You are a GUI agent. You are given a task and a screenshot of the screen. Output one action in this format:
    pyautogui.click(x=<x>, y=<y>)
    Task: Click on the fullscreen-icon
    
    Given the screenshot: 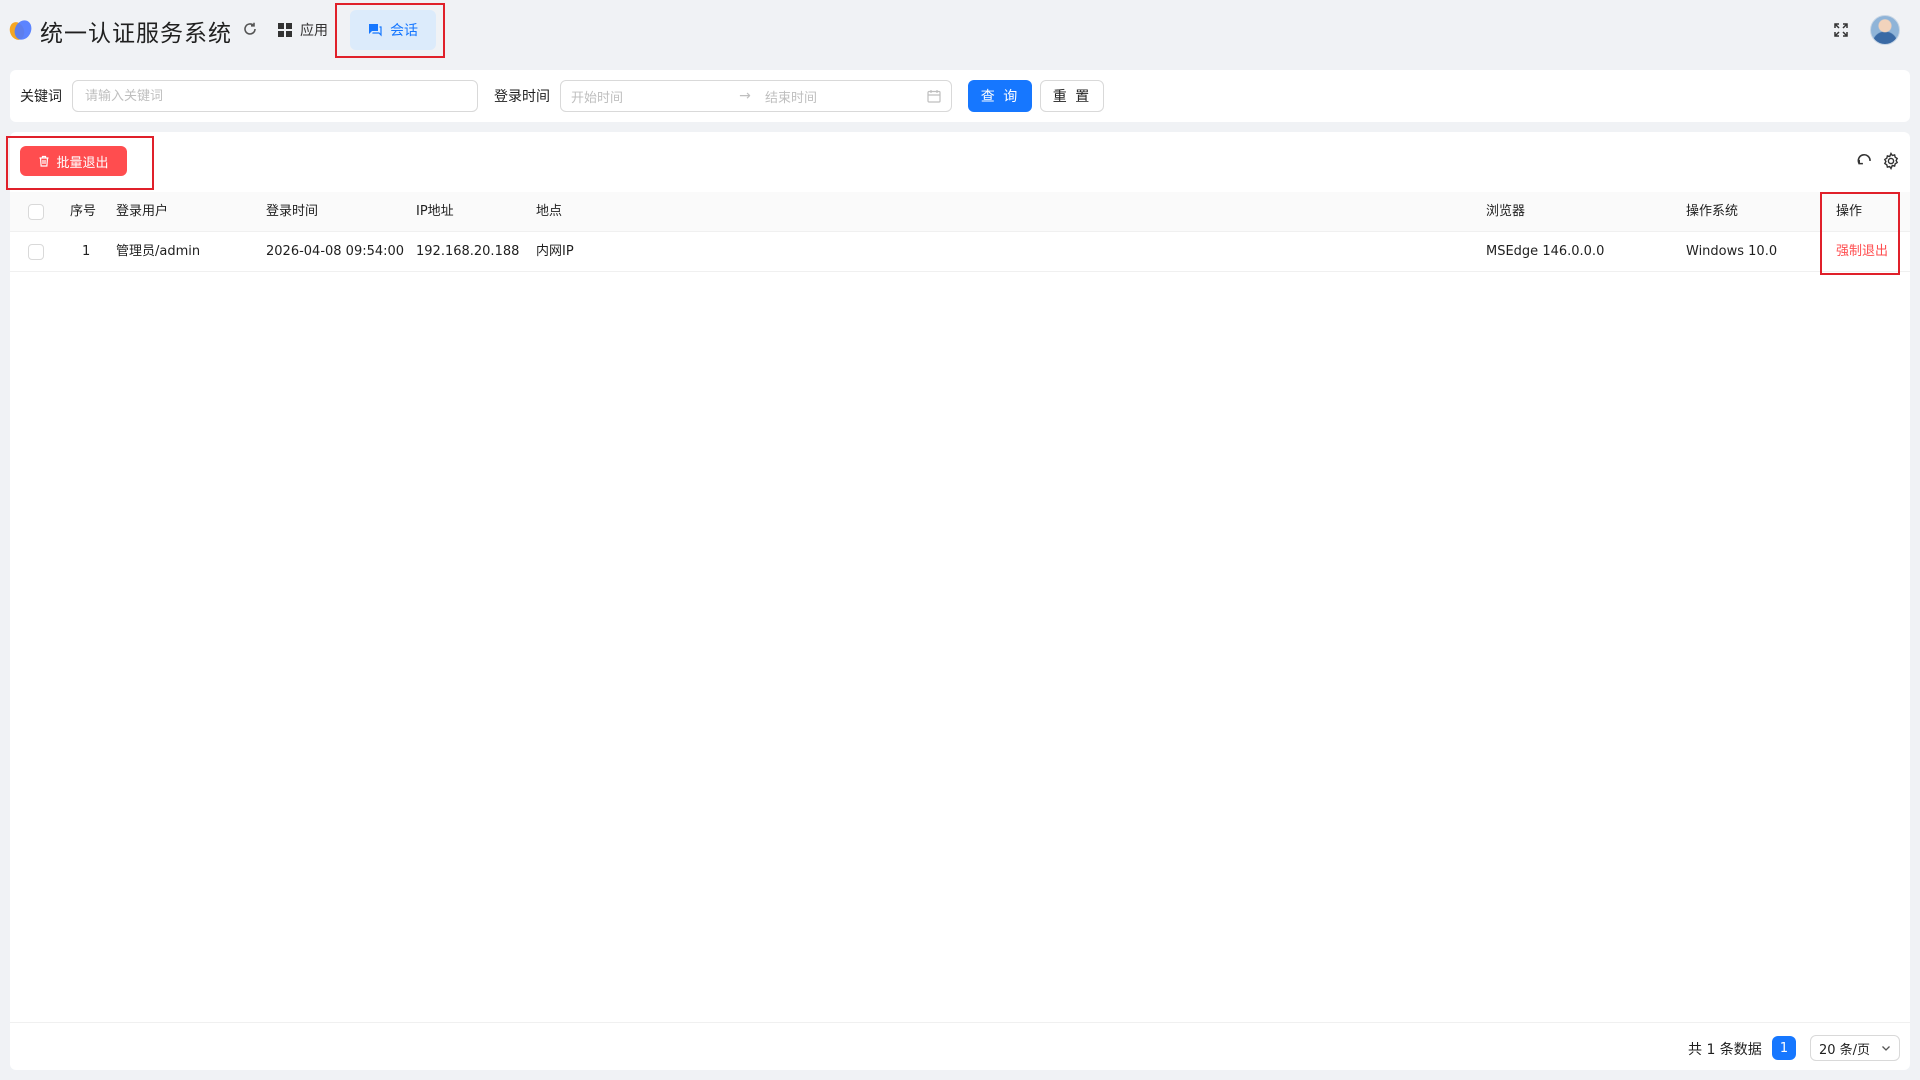 What is the action you would take?
    pyautogui.click(x=1841, y=30)
    